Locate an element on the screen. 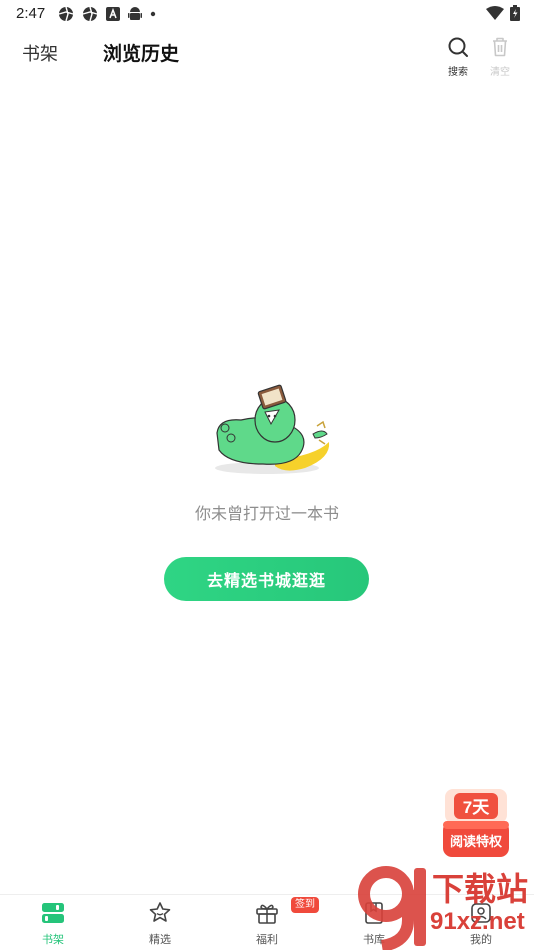 This screenshot has width=534, height=950. bookshelf-icon is located at coordinates (53, 913).